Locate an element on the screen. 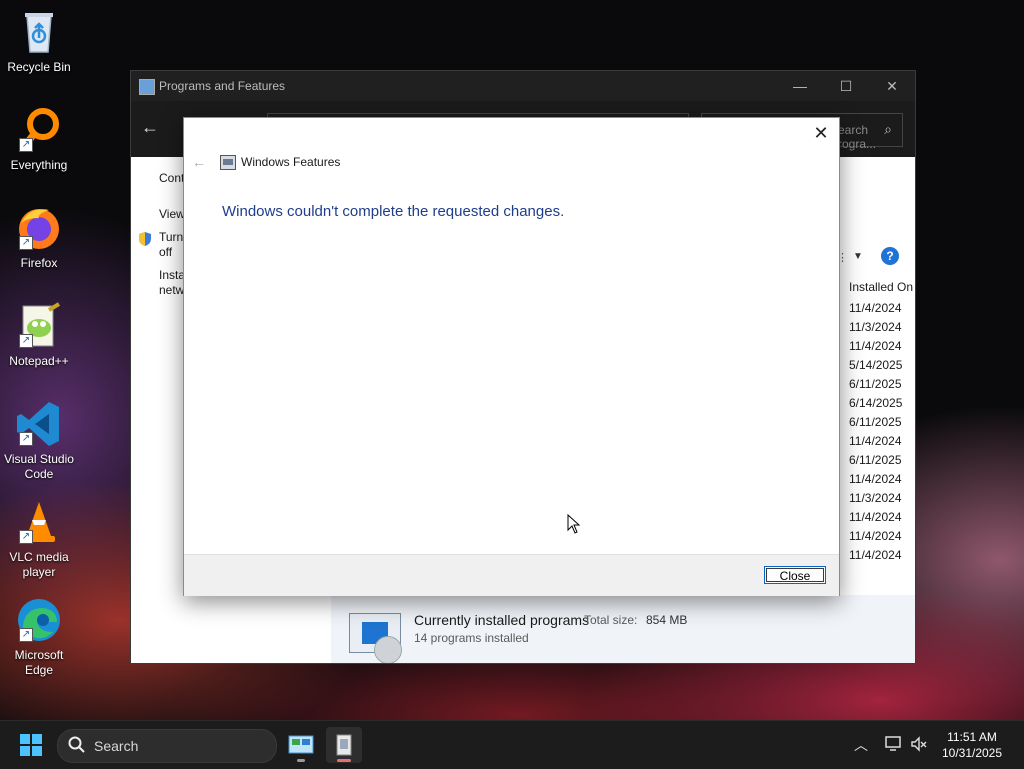 The image size is (1024, 769). install-line2: netw is located at coordinates (172, 290).